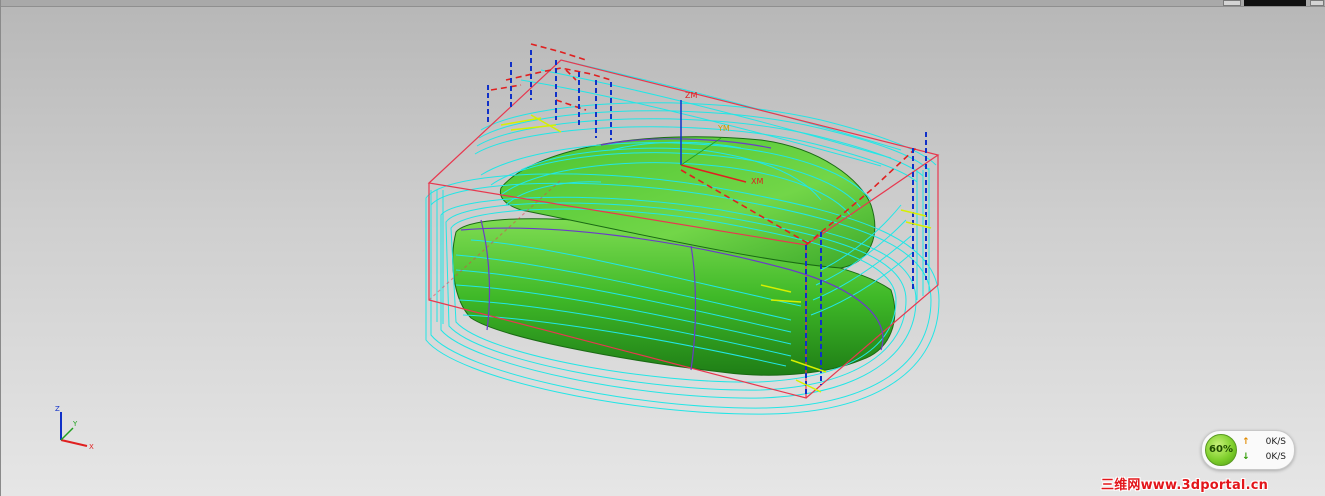  Describe the element at coordinates (57, 409) in the screenshot. I see `triad-z-label: Z` at that location.